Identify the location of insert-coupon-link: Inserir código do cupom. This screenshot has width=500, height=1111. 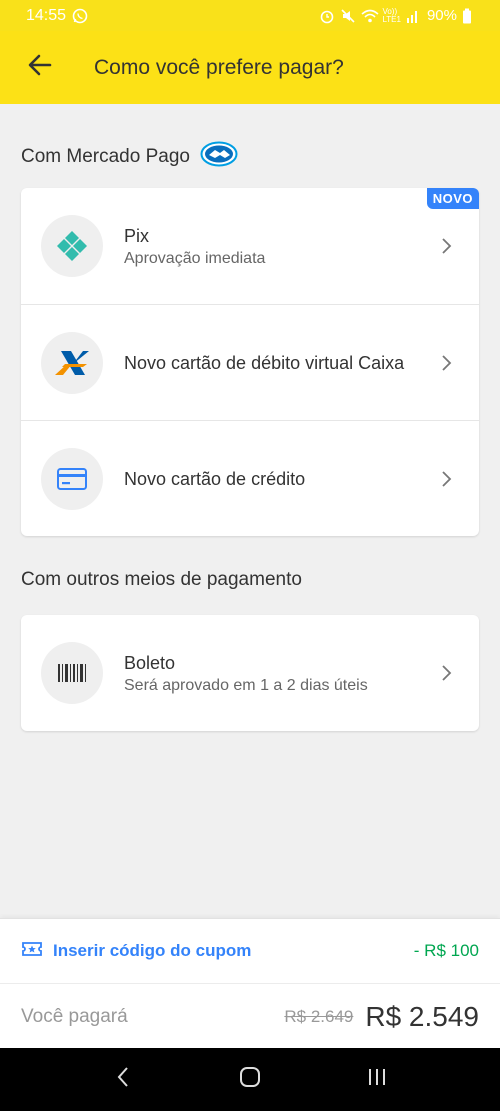
(136, 951).